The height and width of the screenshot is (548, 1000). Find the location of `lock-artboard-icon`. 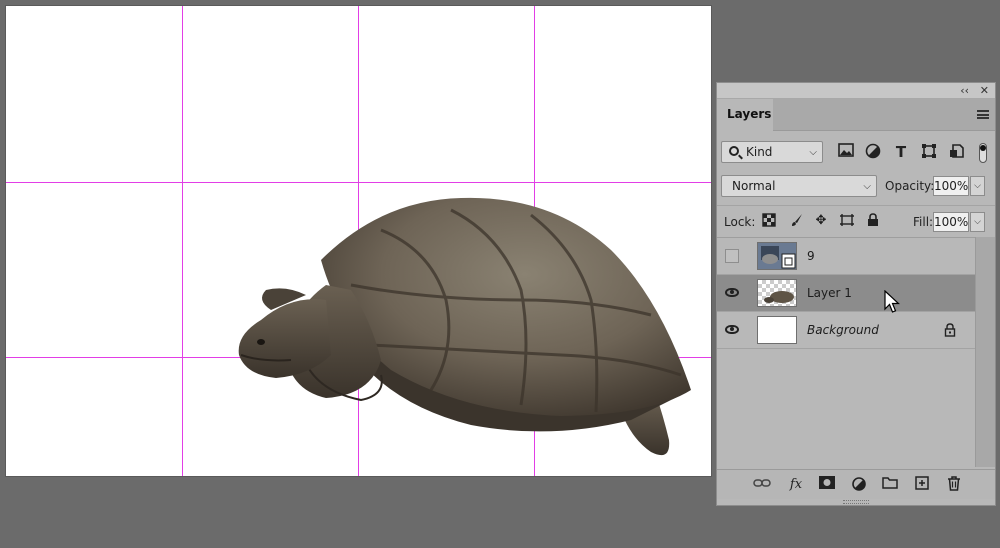

lock-artboard-icon is located at coordinates (847, 221).